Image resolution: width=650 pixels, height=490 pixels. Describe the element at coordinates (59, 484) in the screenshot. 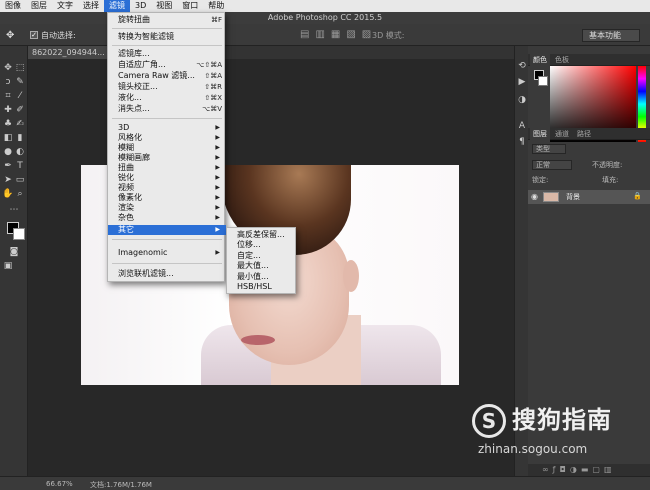

I see `zoom-level: 66.67%` at that location.